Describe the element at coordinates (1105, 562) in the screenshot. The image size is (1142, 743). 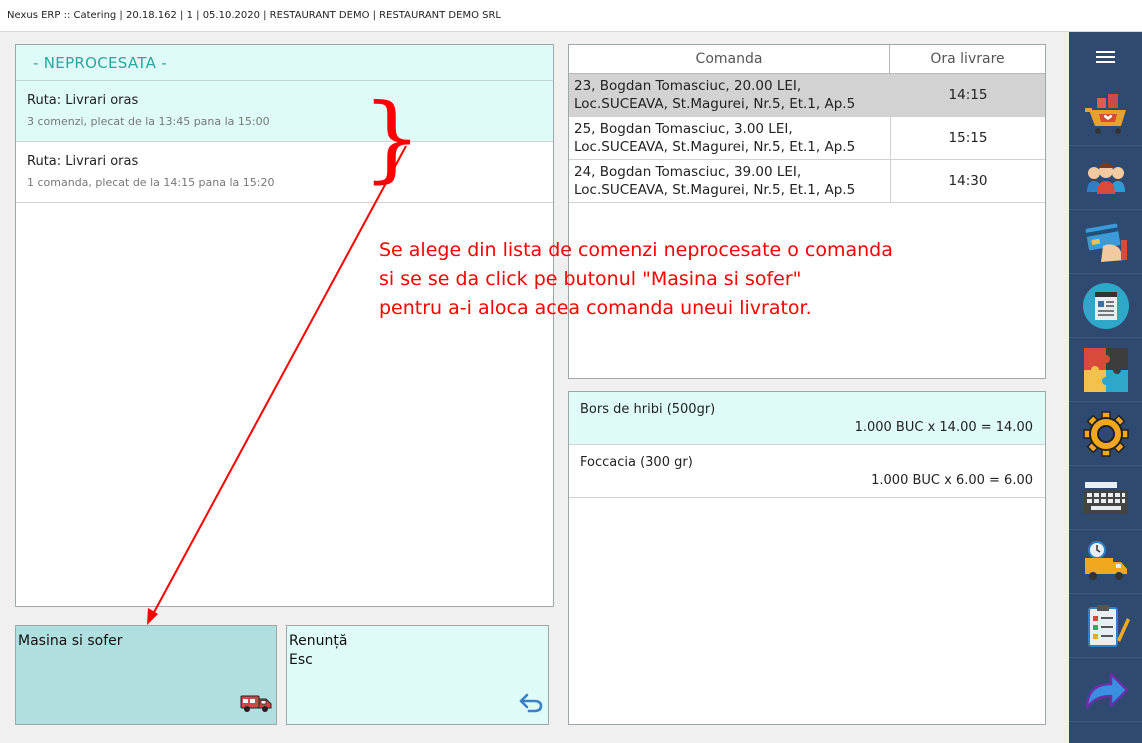
I see `delivery-truck-icon` at that location.